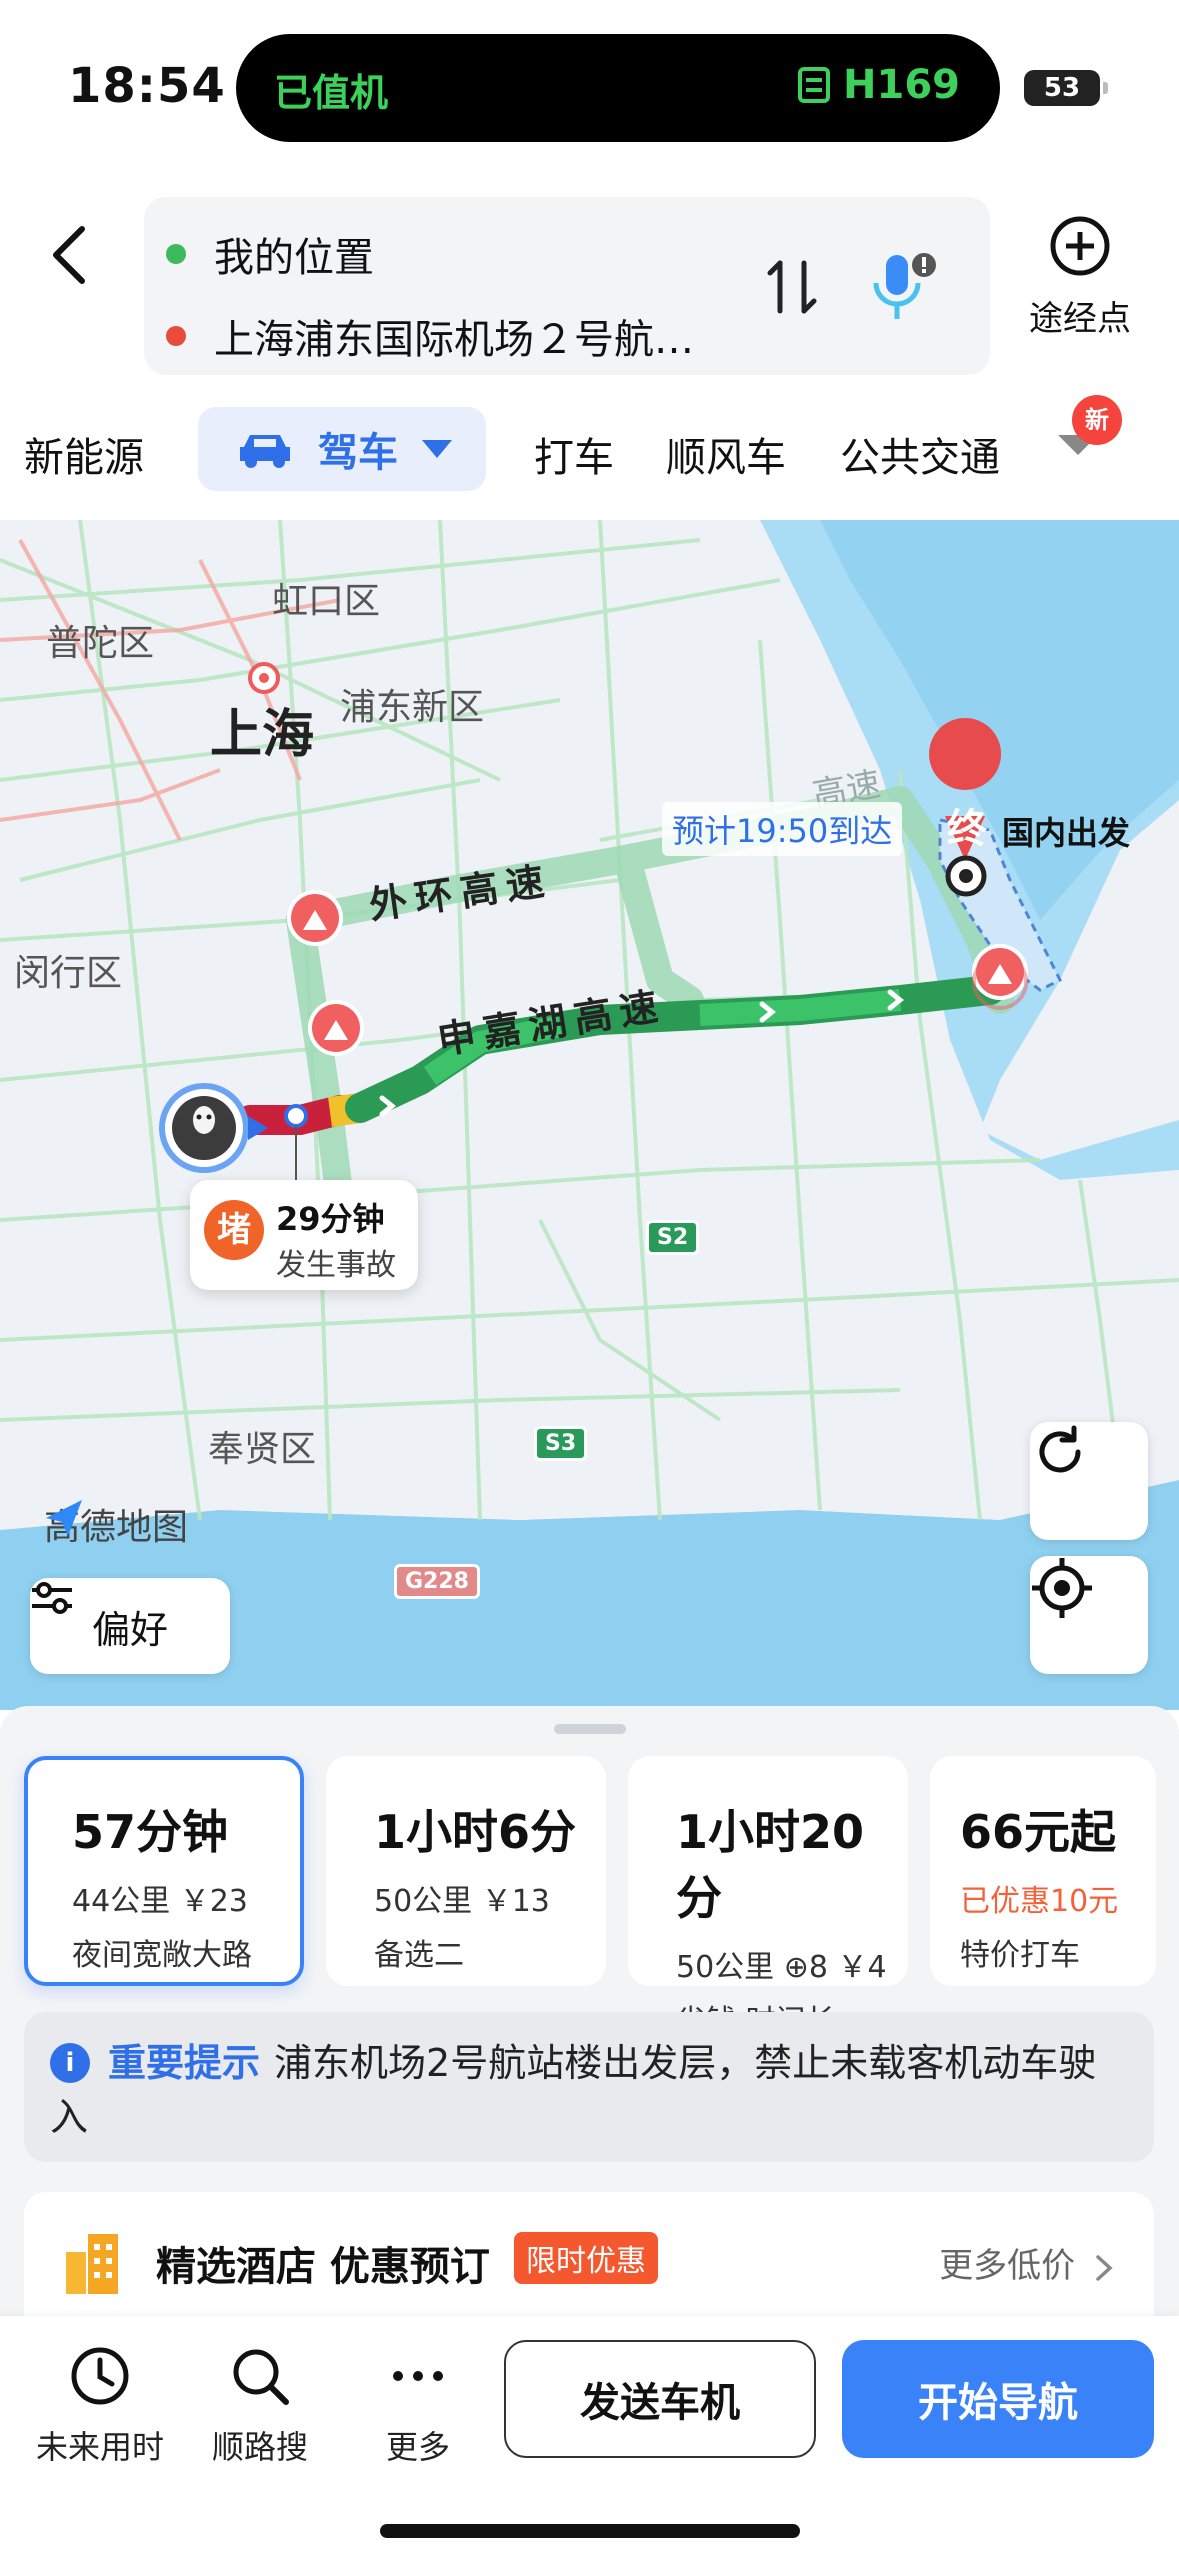 Image resolution: width=1179 pixels, height=2556 pixels. Describe the element at coordinates (589, 2087) in the screenshot. I see `important-notice: i 重要提示 浦东机场2号航站楼出发层，禁止未载客机动车驶入` at that location.